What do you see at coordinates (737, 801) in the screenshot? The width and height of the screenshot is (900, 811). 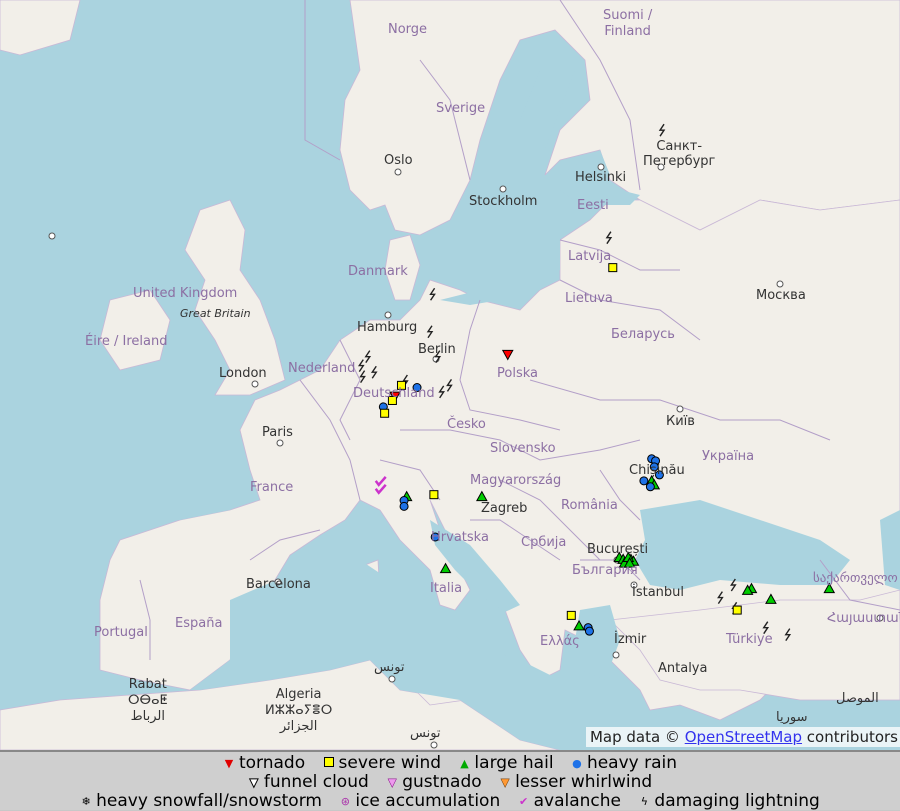 I see `legend-label: damaging lightning` at bounding box center [737, 801].